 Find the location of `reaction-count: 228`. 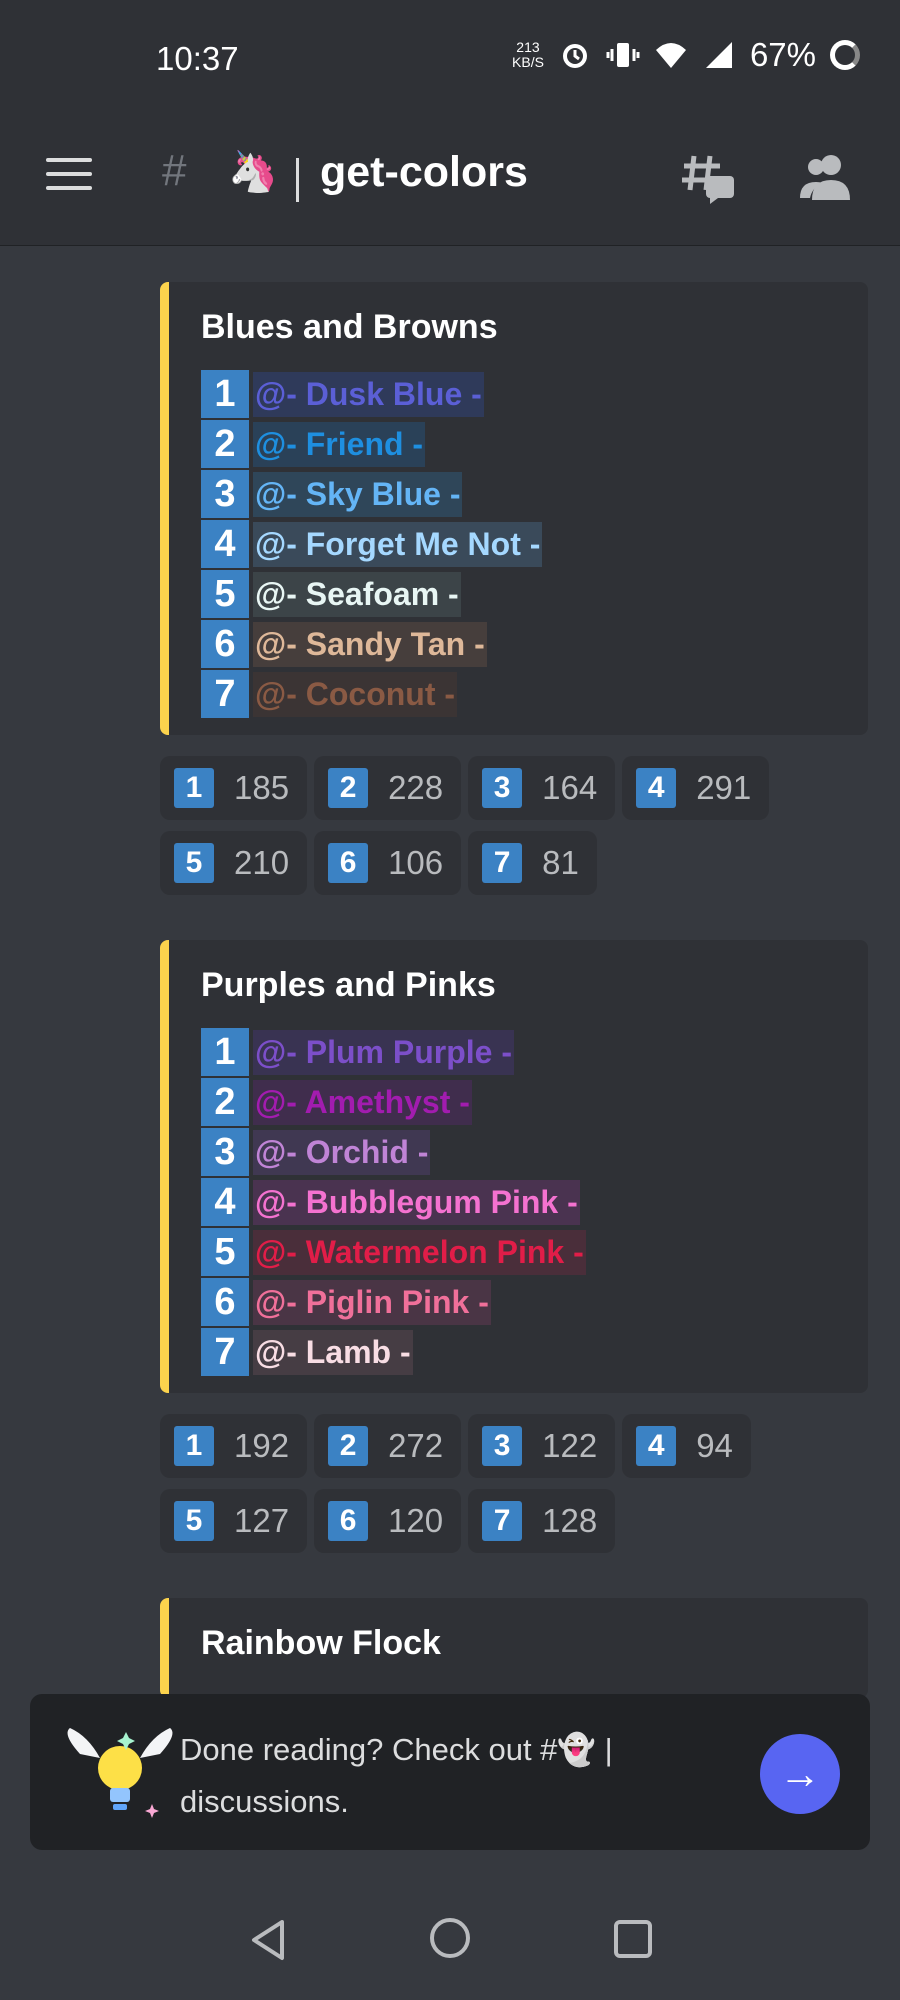

reaction-count: 228 is located at coordinates (416, 787).